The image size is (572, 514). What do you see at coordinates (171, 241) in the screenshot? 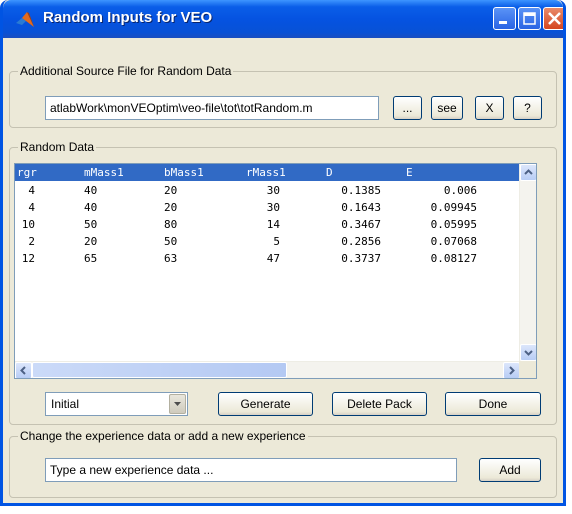
I see `table-cell-bmass1: 50` at bounding box center [171, 241].